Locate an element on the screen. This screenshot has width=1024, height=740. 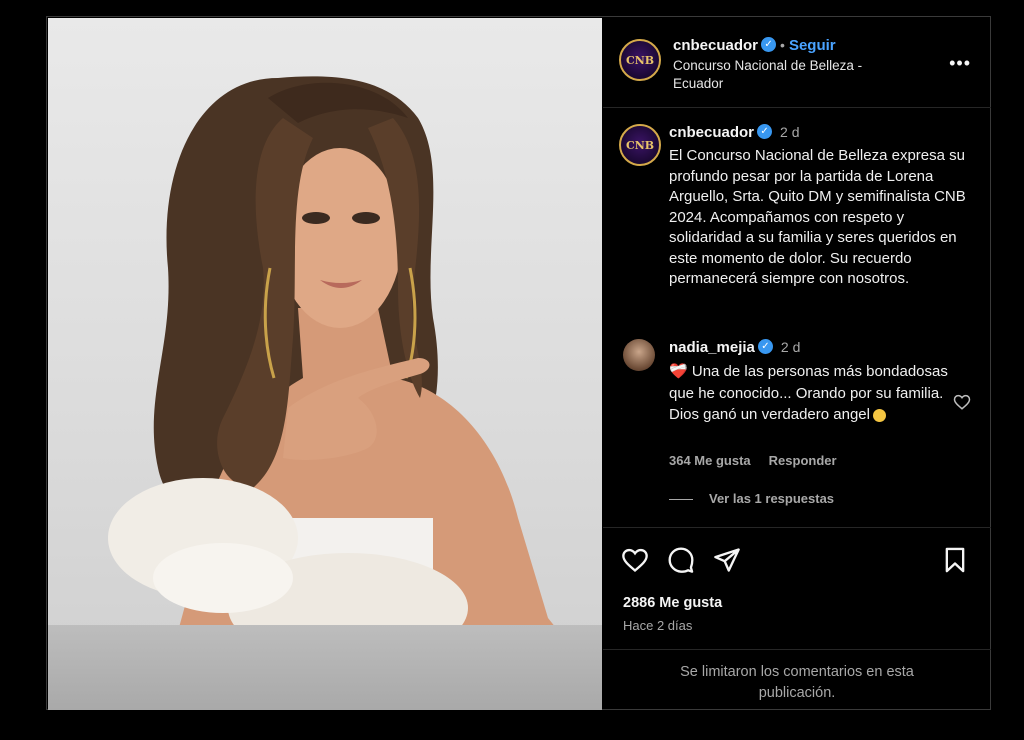
comment-time: 2 d is located at coordinates (790, 347).